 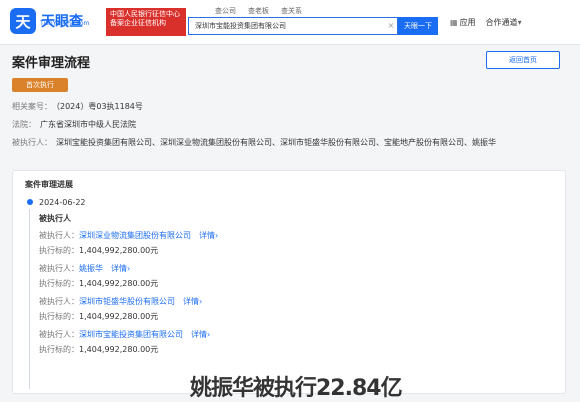 I want to click on search-button: 天眼一下, so click(x=418, y=26).